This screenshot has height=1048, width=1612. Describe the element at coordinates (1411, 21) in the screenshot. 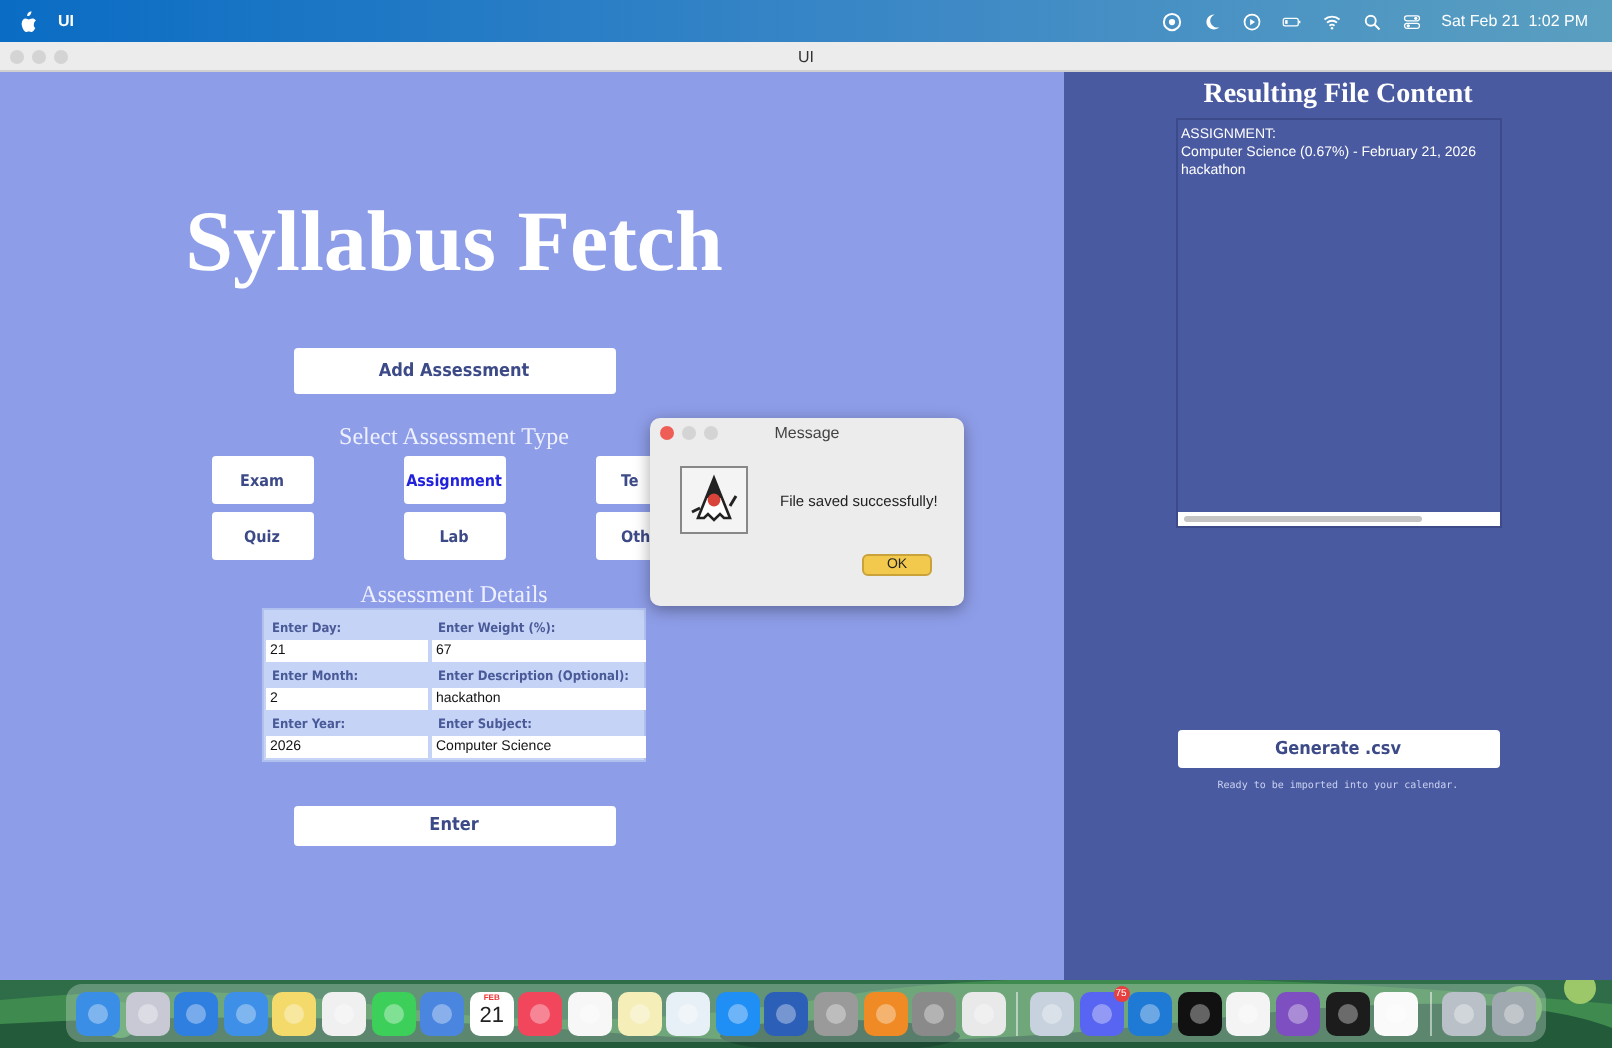

I see `toggles-icon` at that location.